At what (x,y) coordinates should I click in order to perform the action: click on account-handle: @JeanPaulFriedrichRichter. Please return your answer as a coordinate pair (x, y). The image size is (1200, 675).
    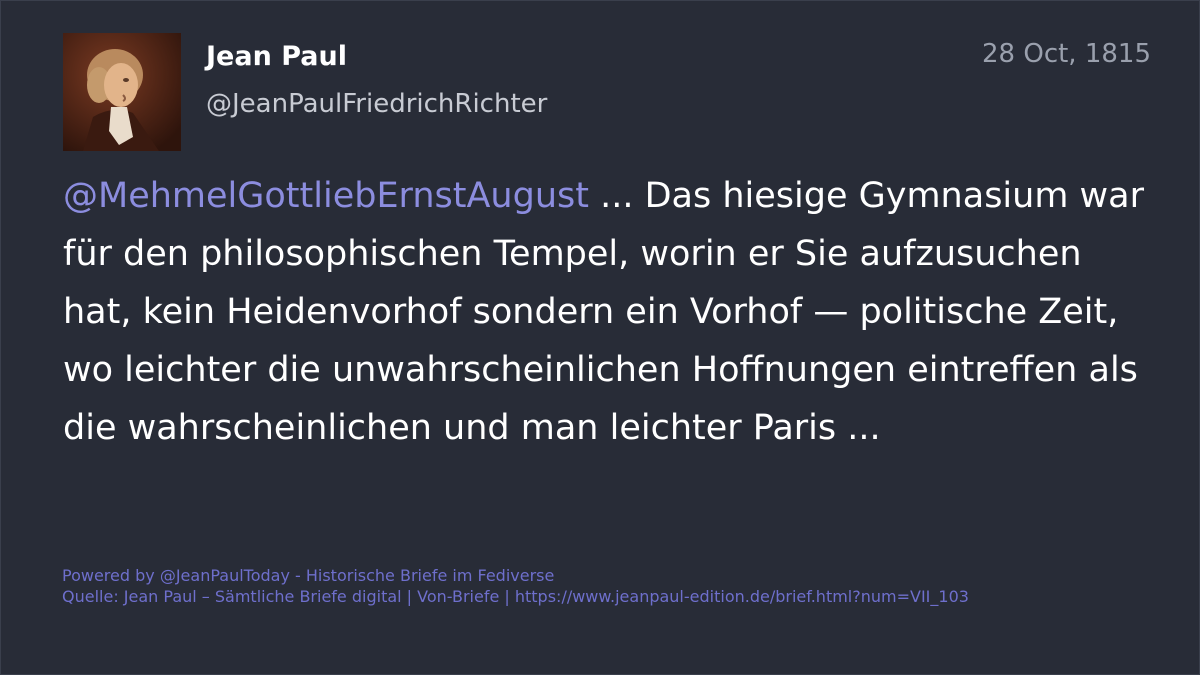
    Looking at the image, I should click on (376, 104).